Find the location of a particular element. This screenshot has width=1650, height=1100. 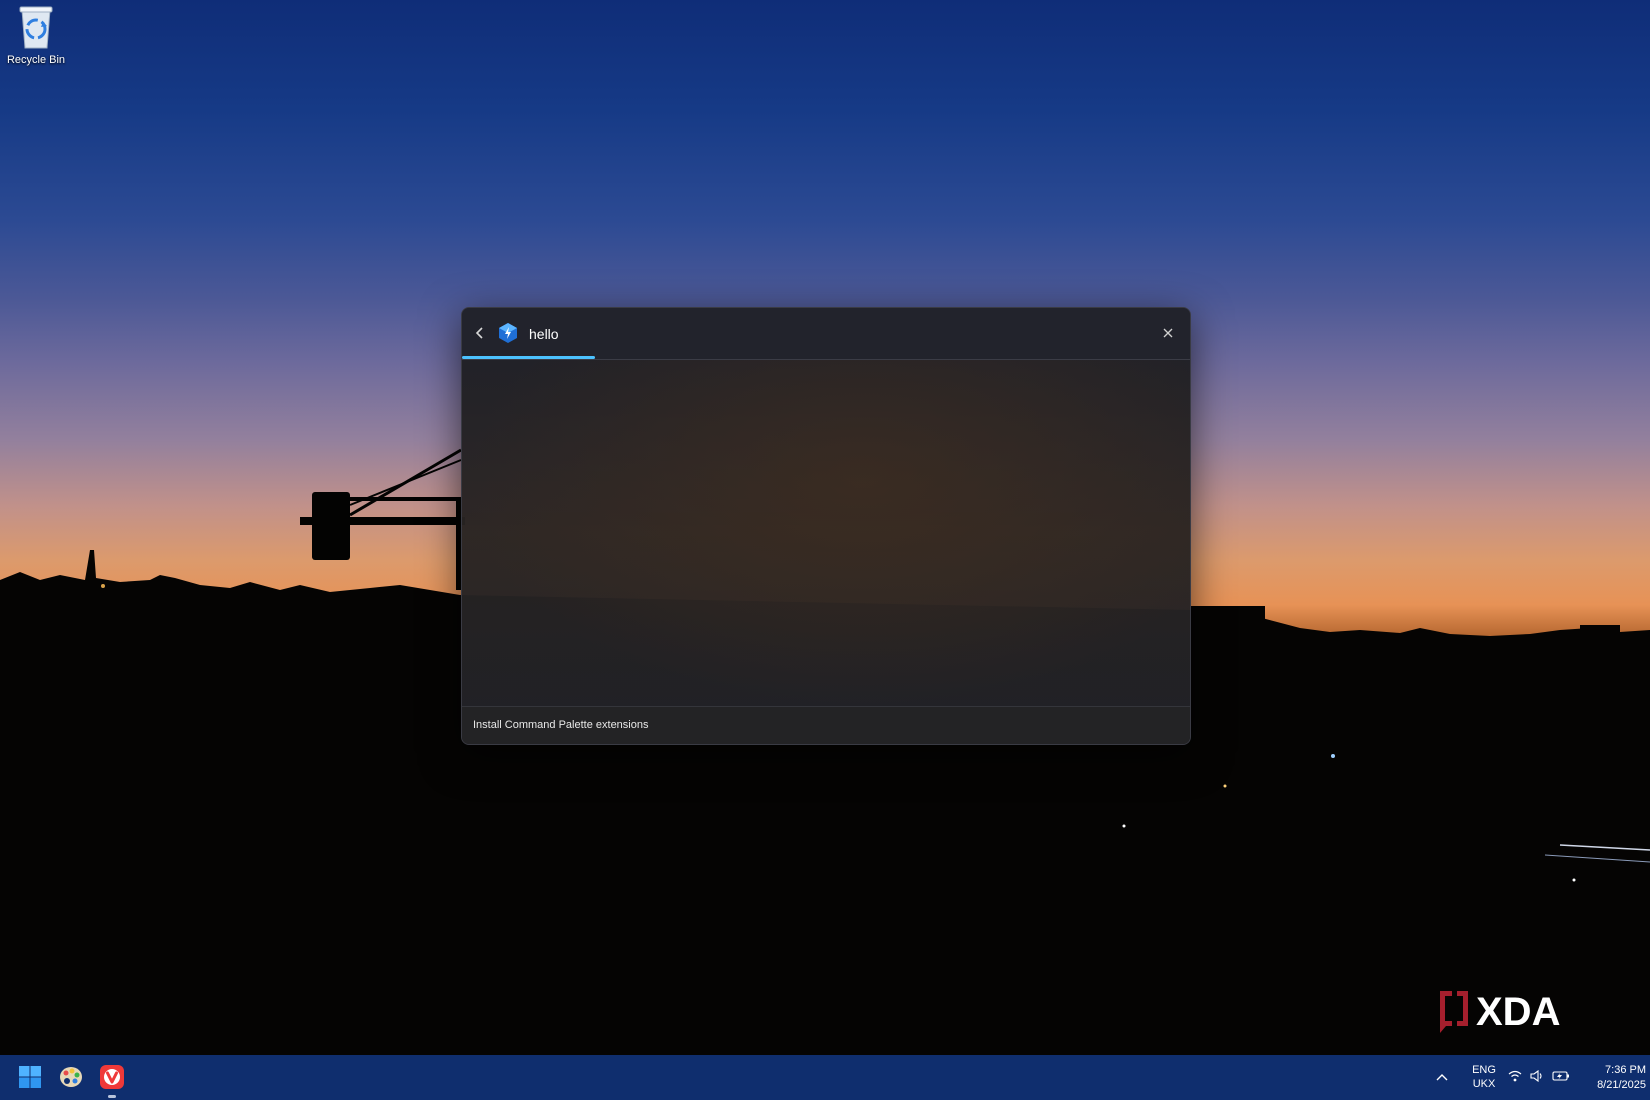

install-extensions-link: Install Command Palette extensions is located at coordinates (560, 725).